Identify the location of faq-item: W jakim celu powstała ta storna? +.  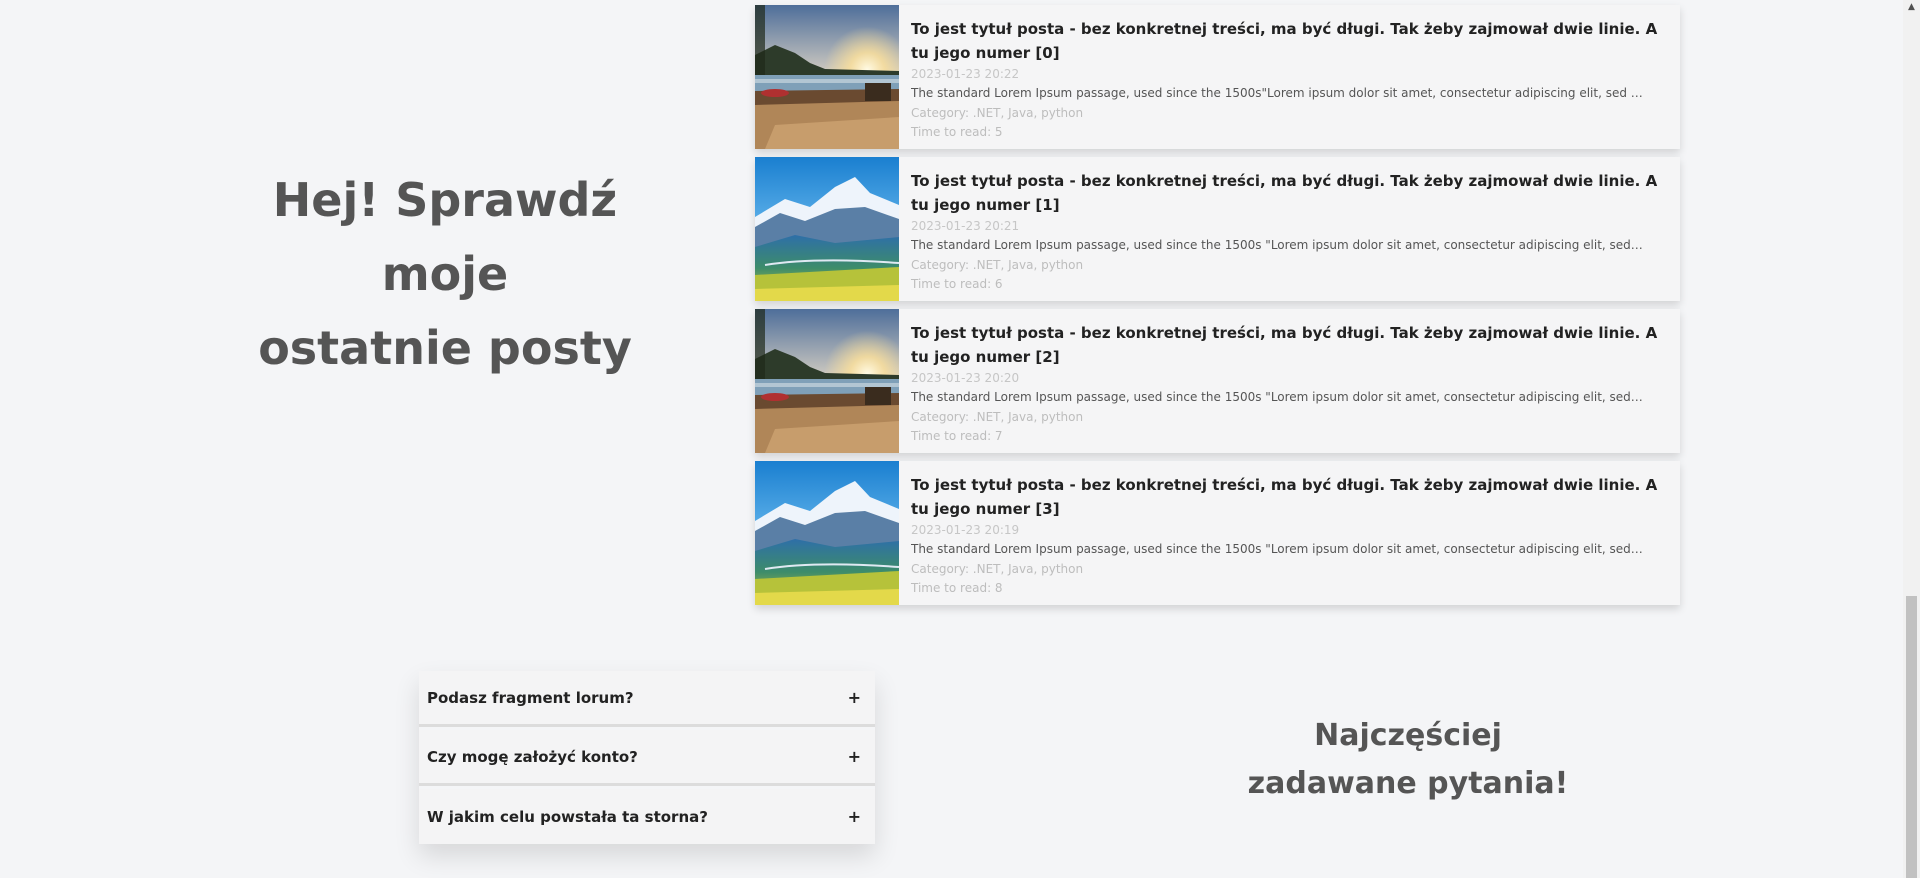
(647, 816).